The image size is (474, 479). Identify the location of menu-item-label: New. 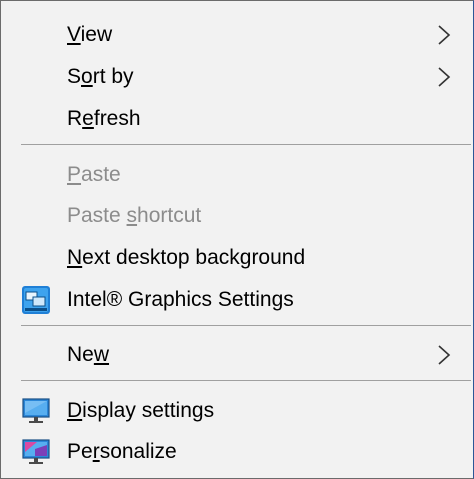
(88, 354).